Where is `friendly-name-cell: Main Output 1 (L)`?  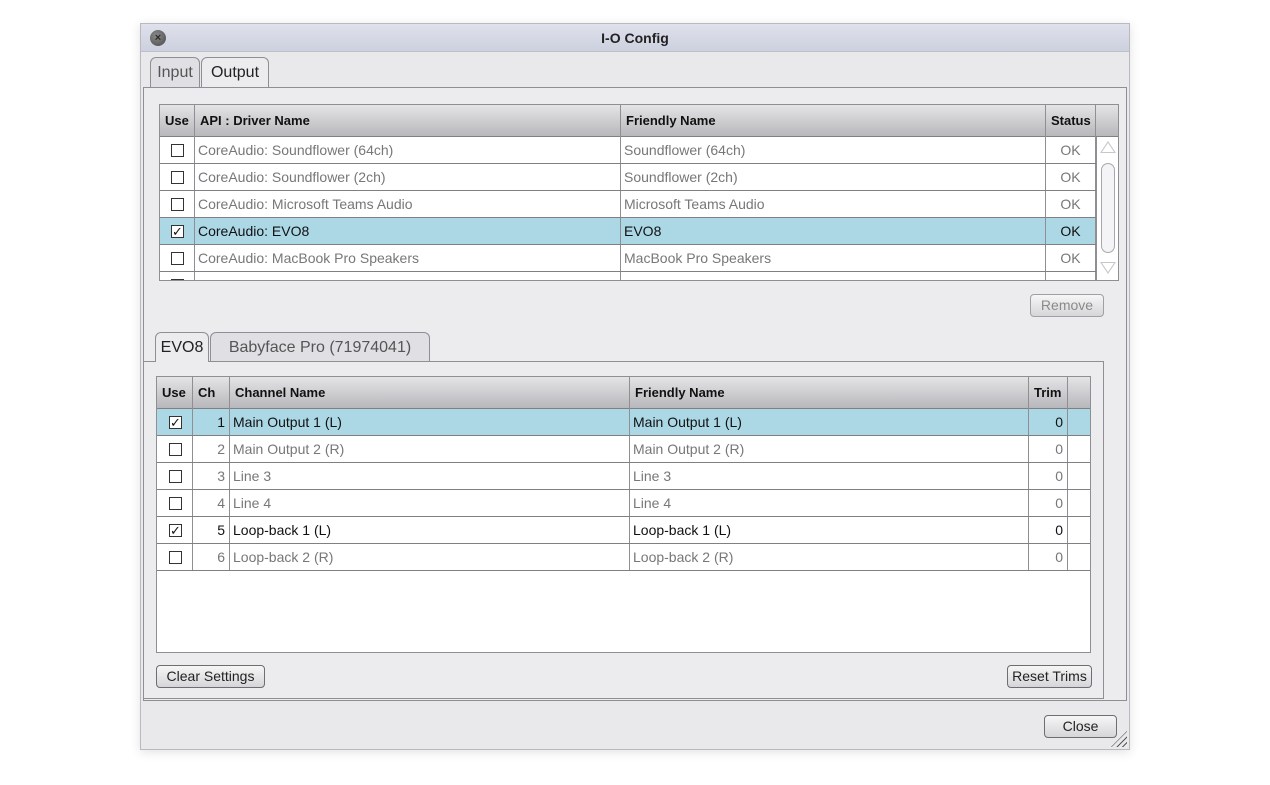 friendly-name-cell: Main Output 1 (L) is located at coordinates (829, 422).